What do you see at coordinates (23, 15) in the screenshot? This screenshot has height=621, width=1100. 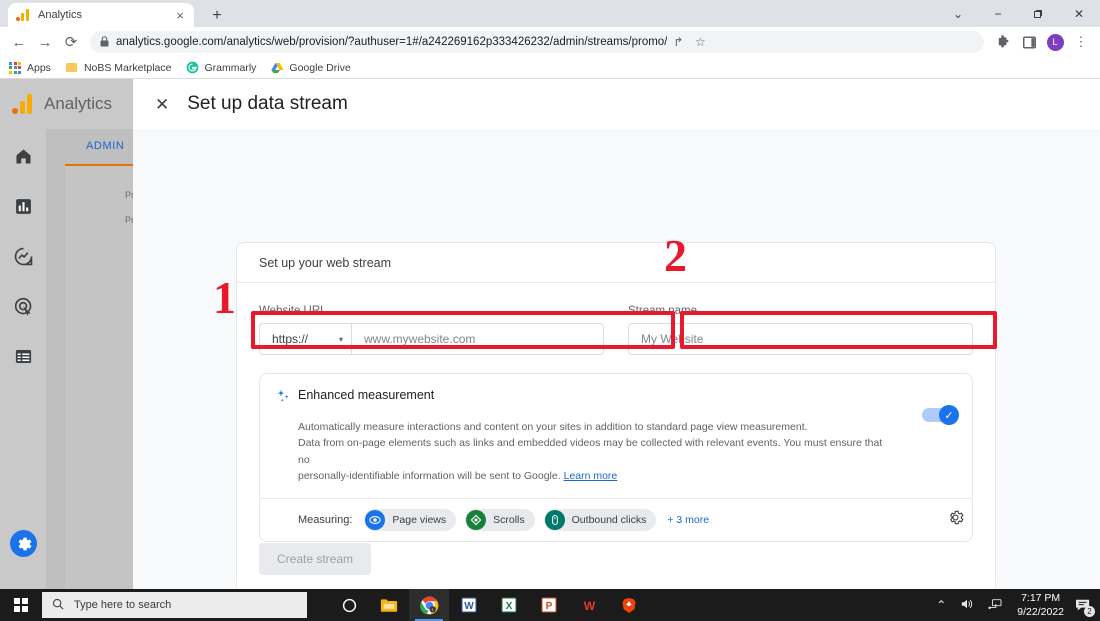 I see `analytics-bars-icon` at bounding box center [23, 15].